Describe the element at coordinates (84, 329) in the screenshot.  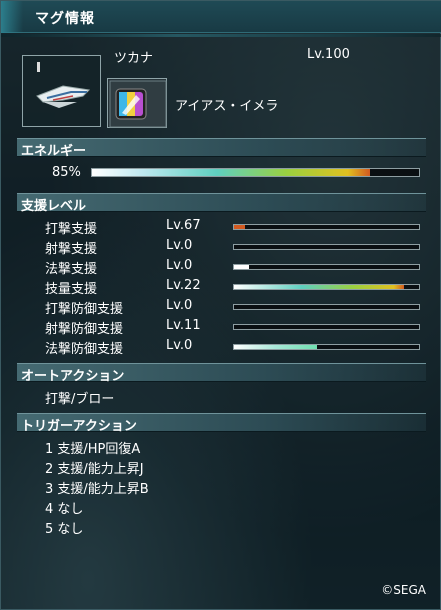
I see `support-label: 射撃防御支援` at that location.